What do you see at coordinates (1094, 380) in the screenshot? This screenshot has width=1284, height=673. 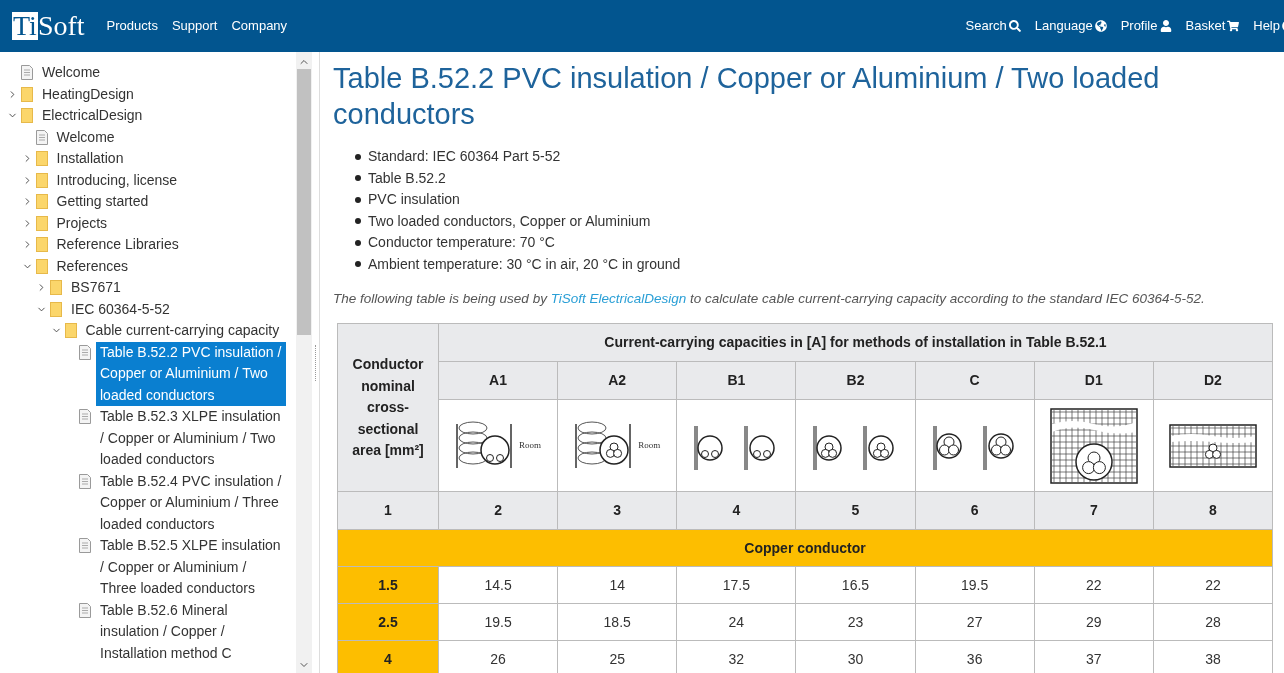 I see `header-cell: D1` at bounding box center [1094, 380].